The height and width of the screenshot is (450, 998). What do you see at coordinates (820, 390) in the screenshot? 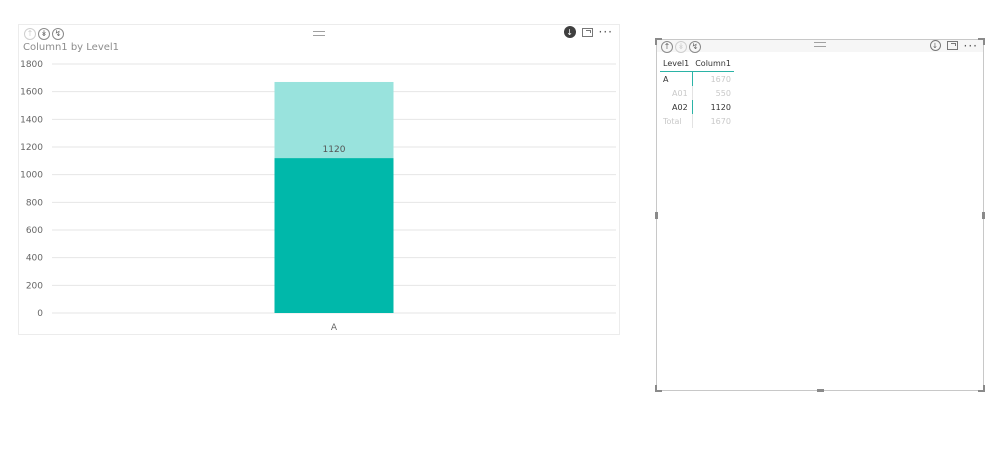
I see `resize-handle-bottom` at bounding box center [820, 390].